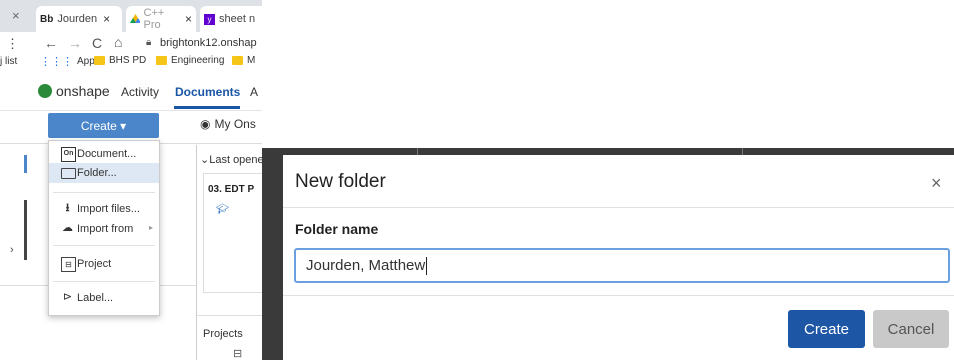  I want to click on nav-activity: Activity, so click(140, 92).